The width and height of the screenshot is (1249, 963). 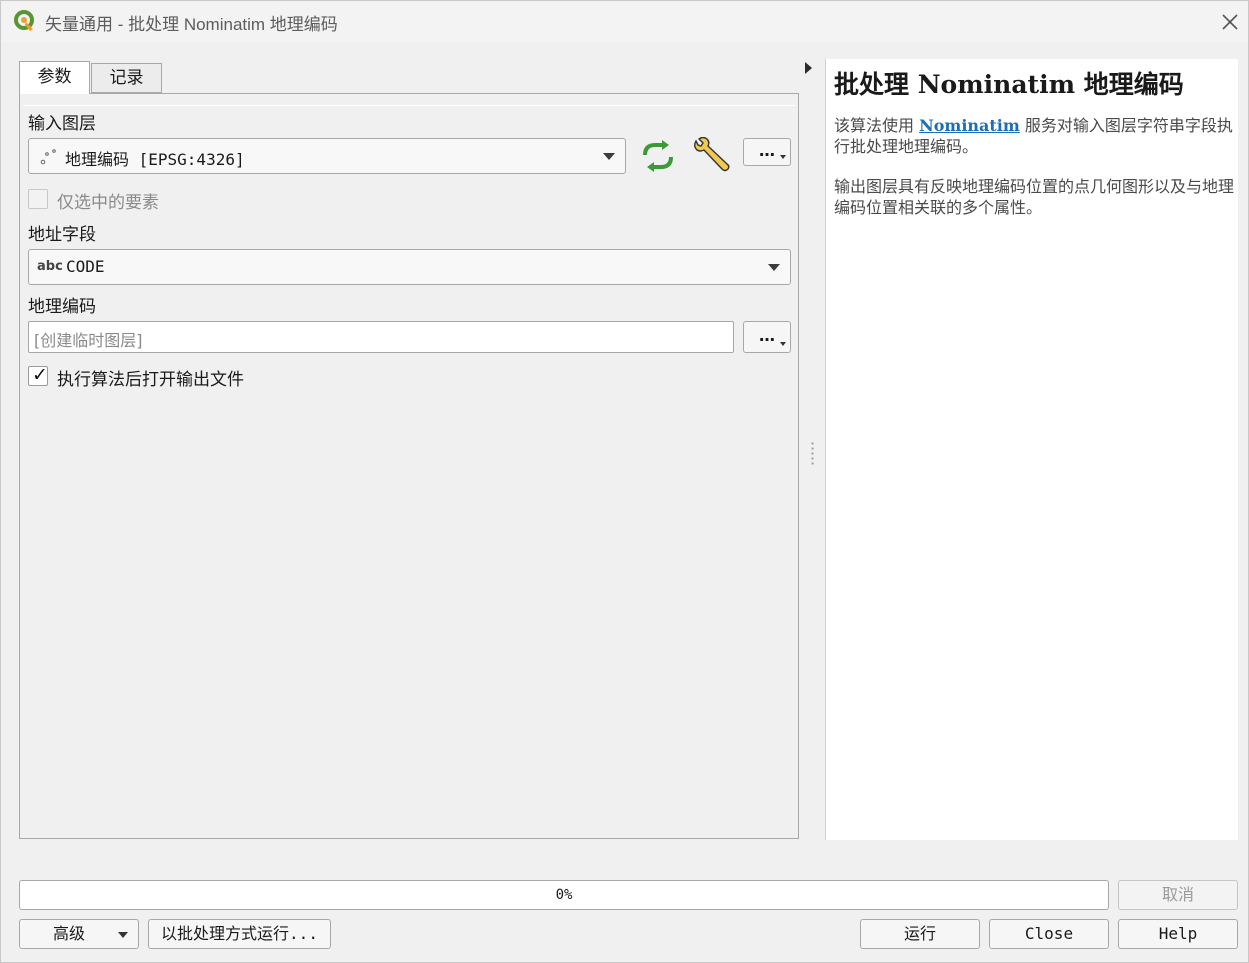 What do you see at coordinates (624, 22) in the screenshot?
I see `title-bar: 矢量通用 - 批处理 Nominatim 地理编码` at bounding box center [624, 22].